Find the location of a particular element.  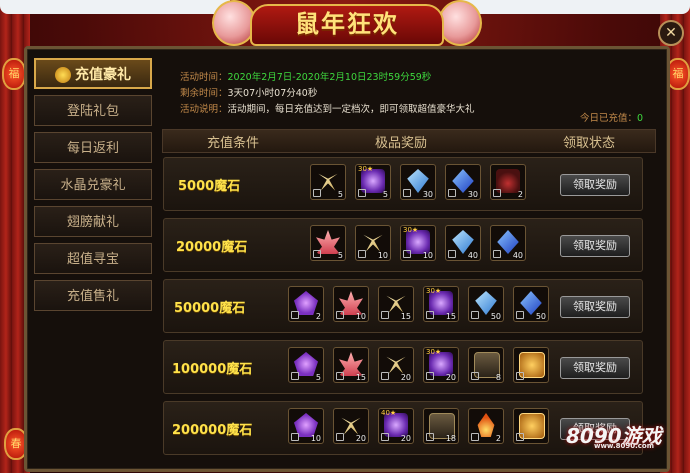

today-recharge: 今日已充值：0 is located at coordinates (611, 117).